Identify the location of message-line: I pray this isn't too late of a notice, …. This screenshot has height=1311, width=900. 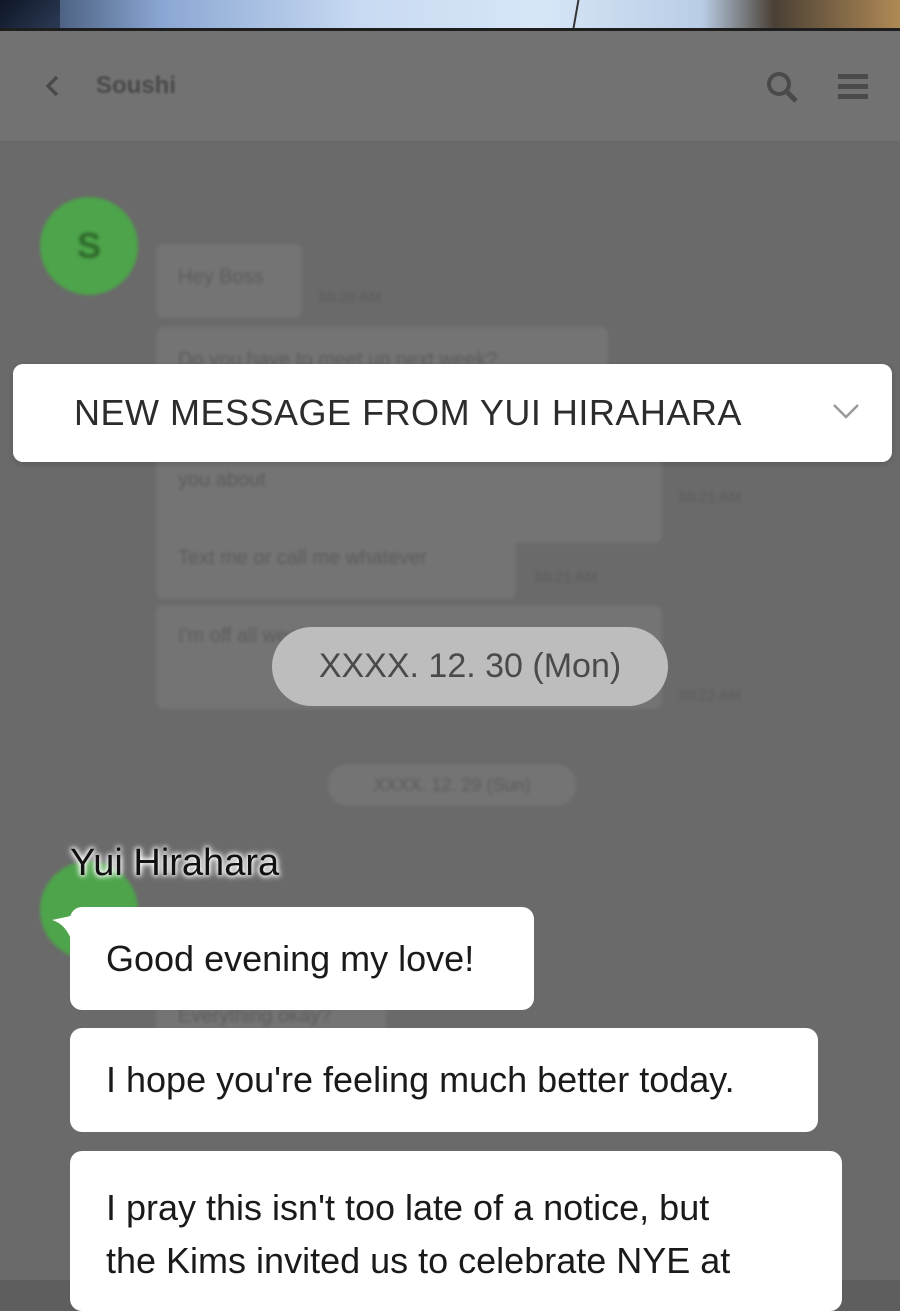
(408, 1207).